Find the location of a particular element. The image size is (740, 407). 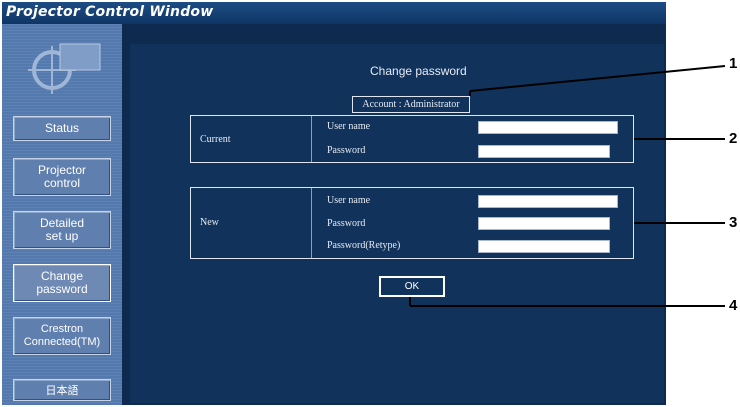

callout-number-1: 1 is located at coordinates (733, 63).